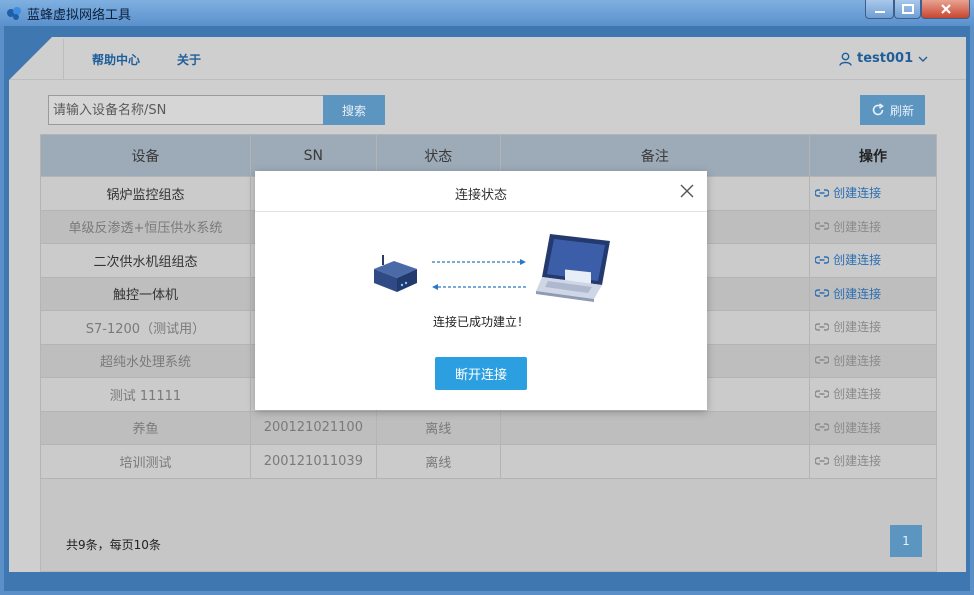 This screenshot has width=974, height=595. I want to click on pagination-summary: 共9条，每页10条, so click(113, 545).